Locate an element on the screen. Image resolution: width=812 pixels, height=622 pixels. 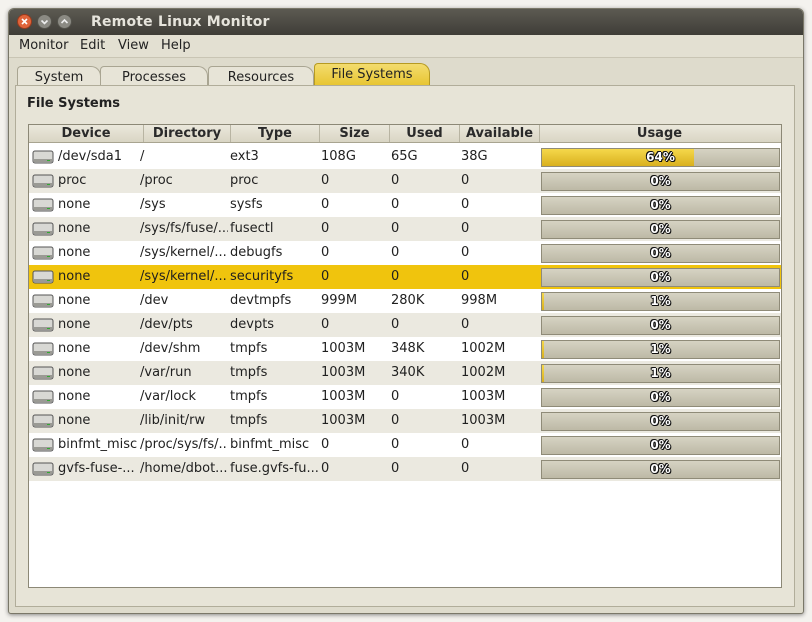
table-row: none/var/lock tmpfs 1003M 0 1003M 0% is located at coordinates (405, 397).